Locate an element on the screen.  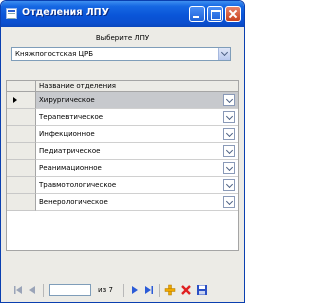
last-record-icon is located at coordinates (149, 290).